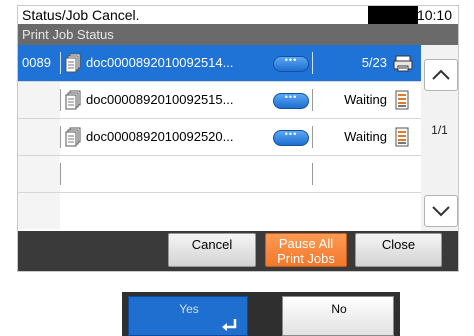  I want to click on scroll-down-button, so click(441, 211).